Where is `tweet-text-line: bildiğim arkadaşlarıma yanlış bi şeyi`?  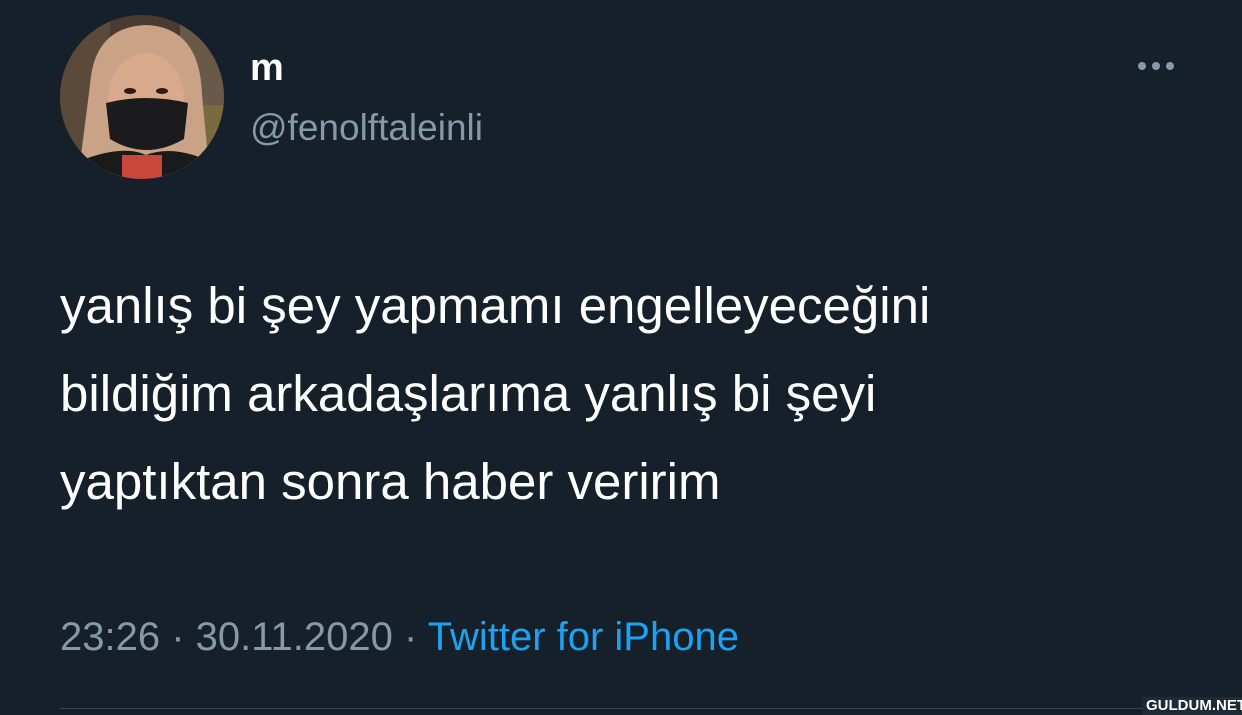 tweet-text-line: bildiğim arkadaşlarıma yanlış bi şeyi is located at coordinates (468, 393).